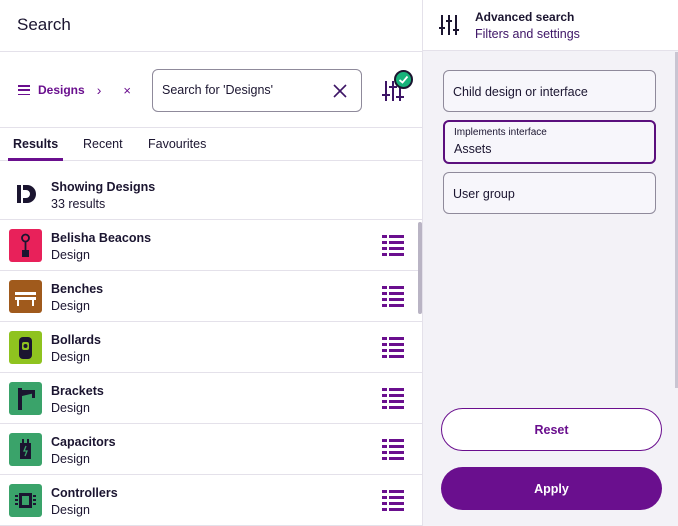 The width and height of the screenshot is (678, 526). What do you see at coordinates (101, 238) in the screenshot?
I see `result-name: Belisha Beacons` at bounding box center [101, 238].